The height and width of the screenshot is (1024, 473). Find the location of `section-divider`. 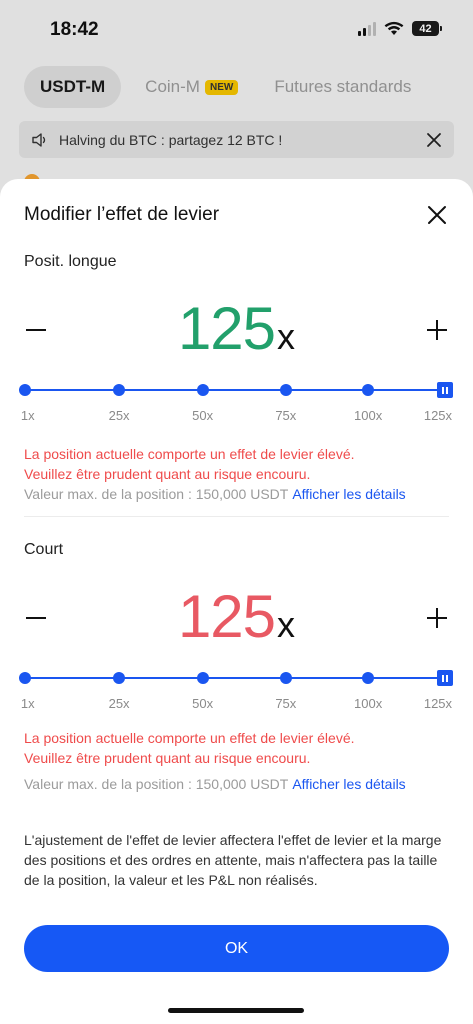

section-divider is located at coordinates (236, 516).